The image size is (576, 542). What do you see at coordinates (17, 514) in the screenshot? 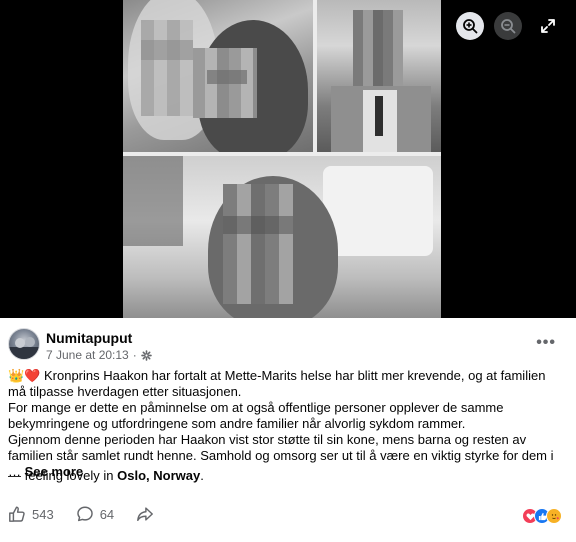
I see `thumbs-up-icon` at bounding box center [17, 514].